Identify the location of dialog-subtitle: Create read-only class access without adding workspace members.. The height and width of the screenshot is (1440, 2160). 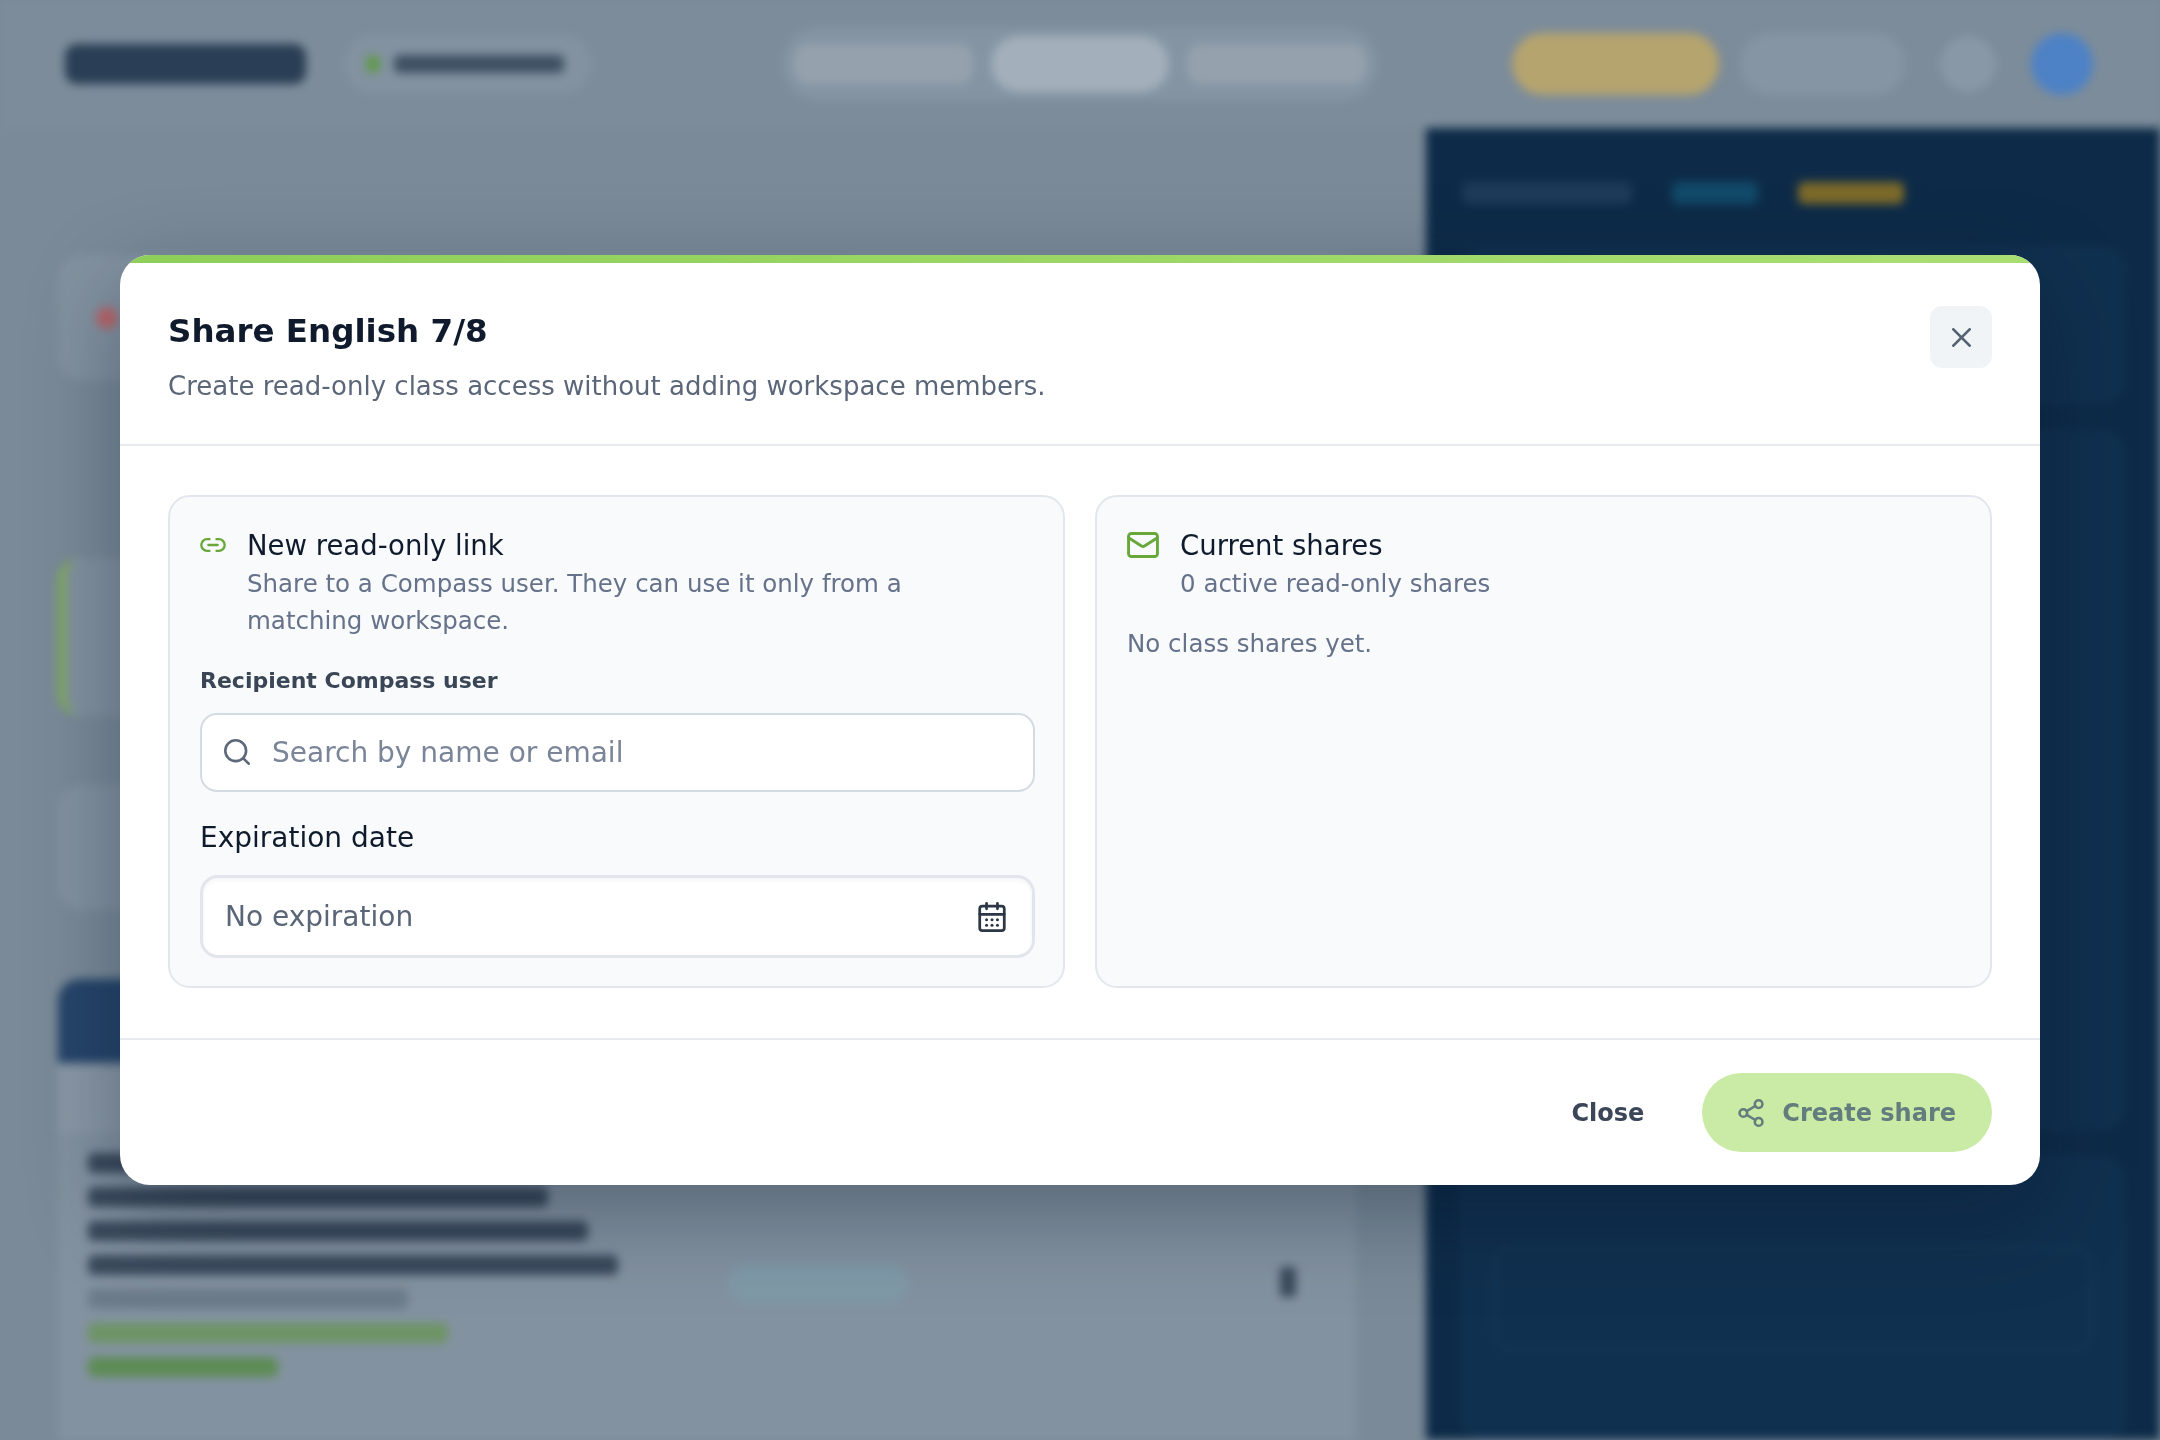
(607, 386).